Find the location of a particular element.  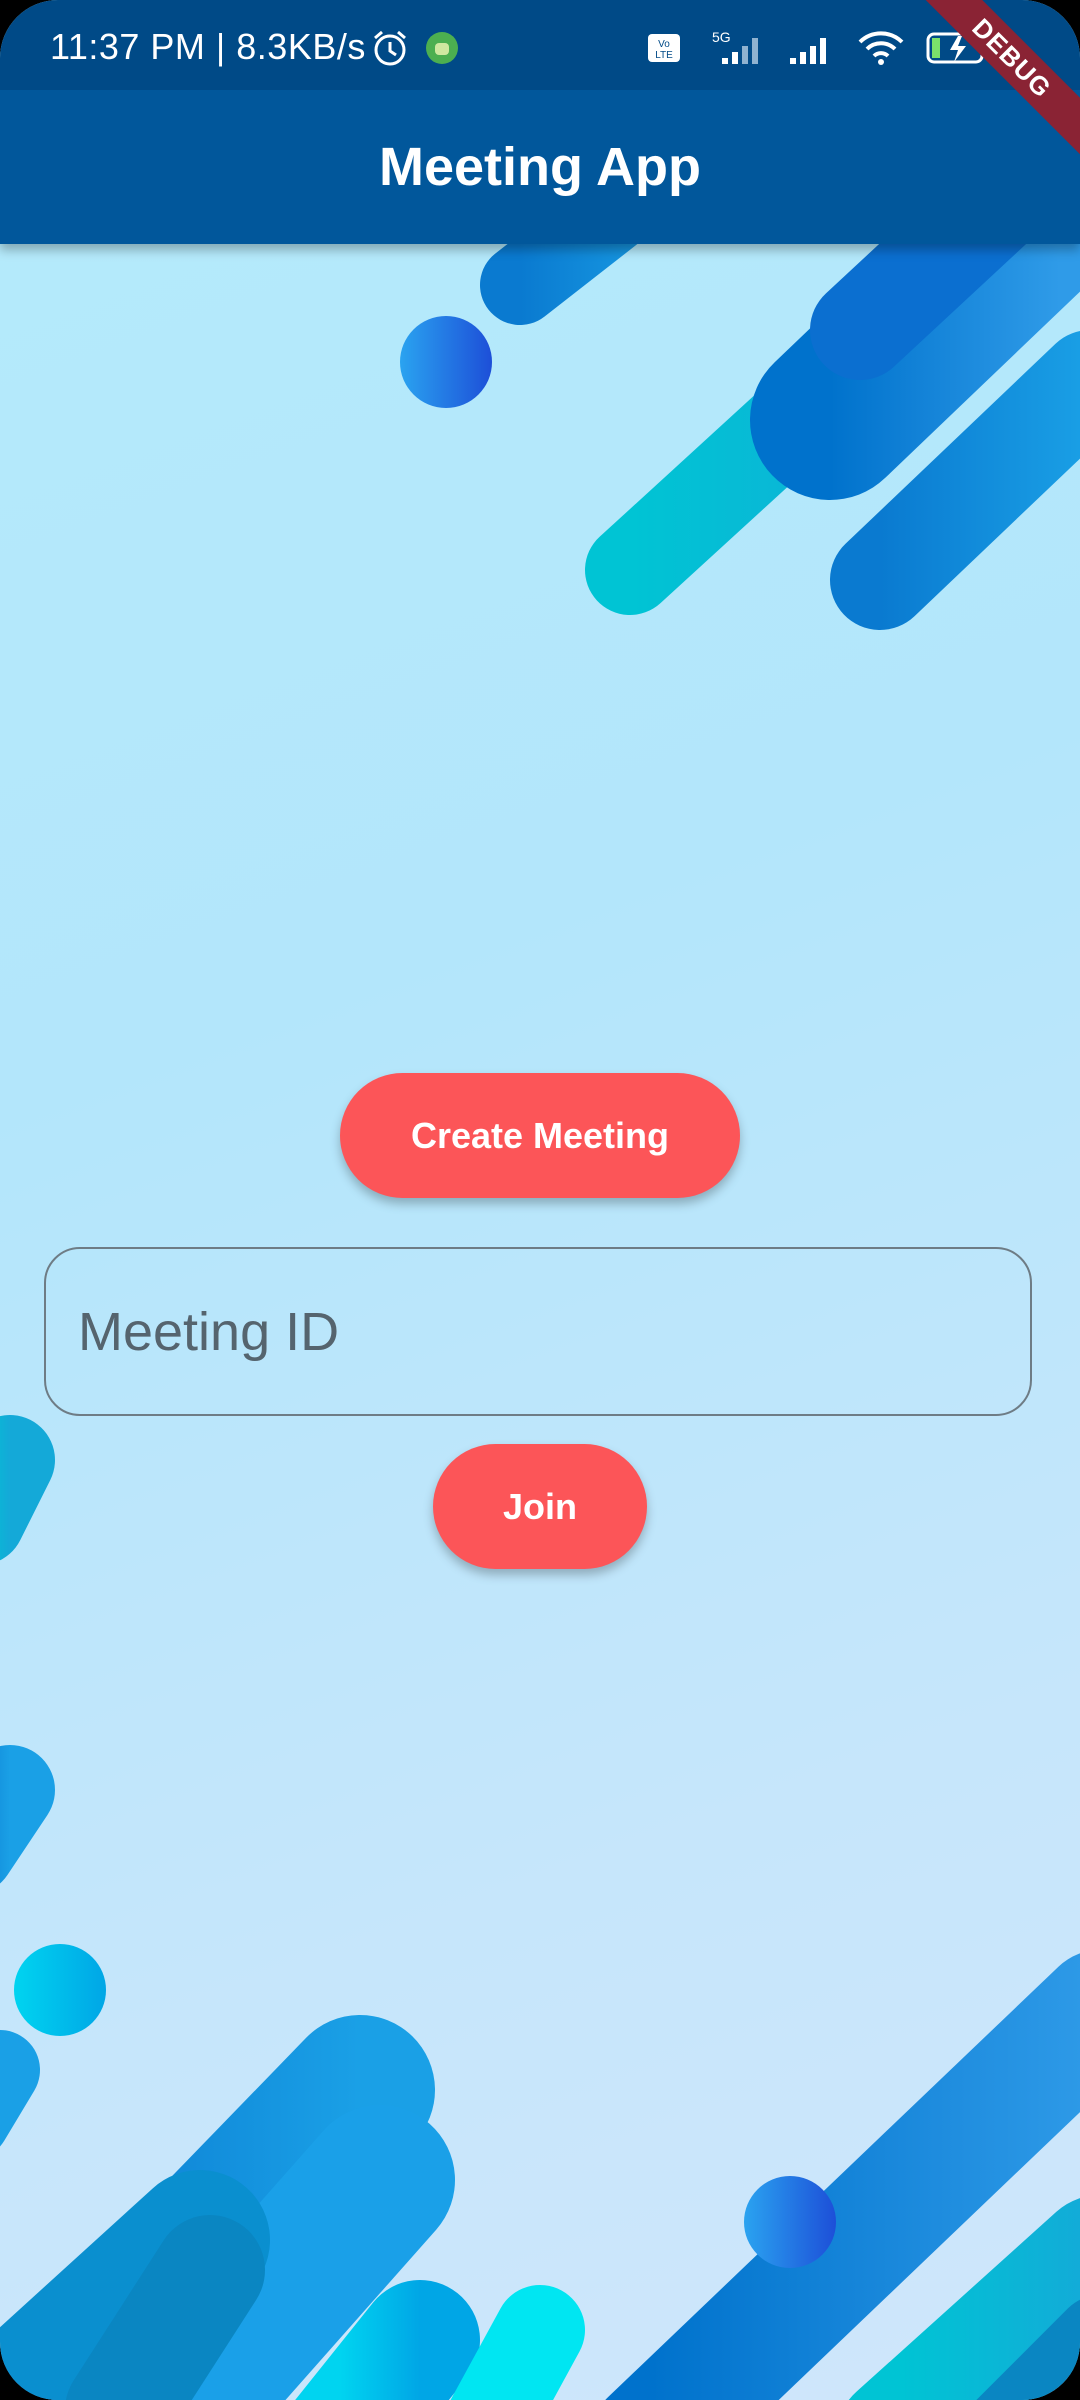

app-bar: Meeting App is located at coordinates (540, 167).